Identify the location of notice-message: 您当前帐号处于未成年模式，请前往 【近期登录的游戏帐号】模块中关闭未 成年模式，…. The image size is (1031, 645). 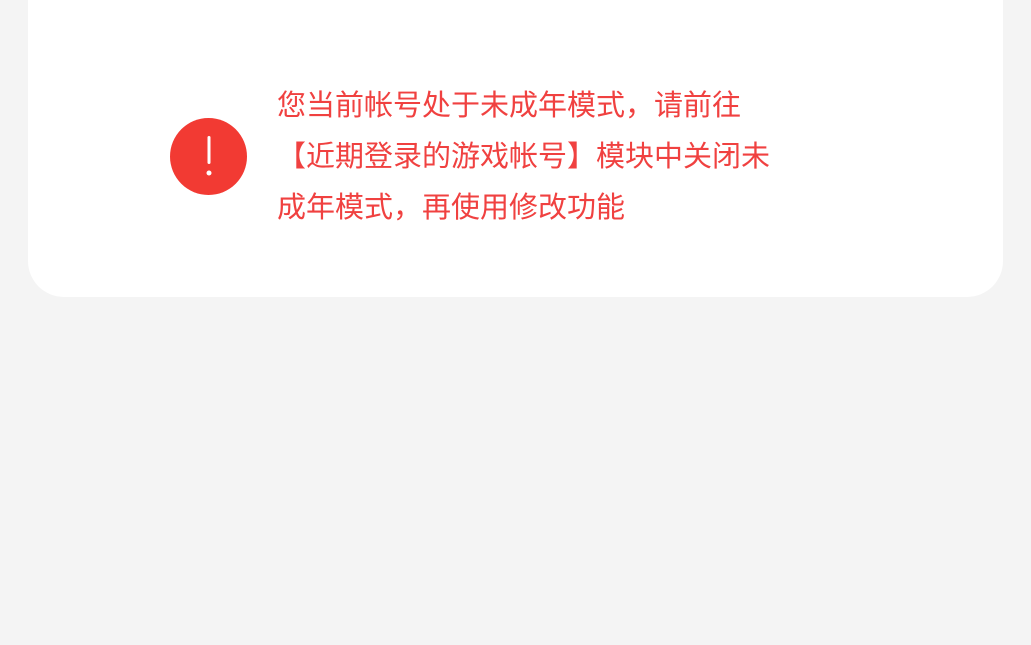
(567, 156).